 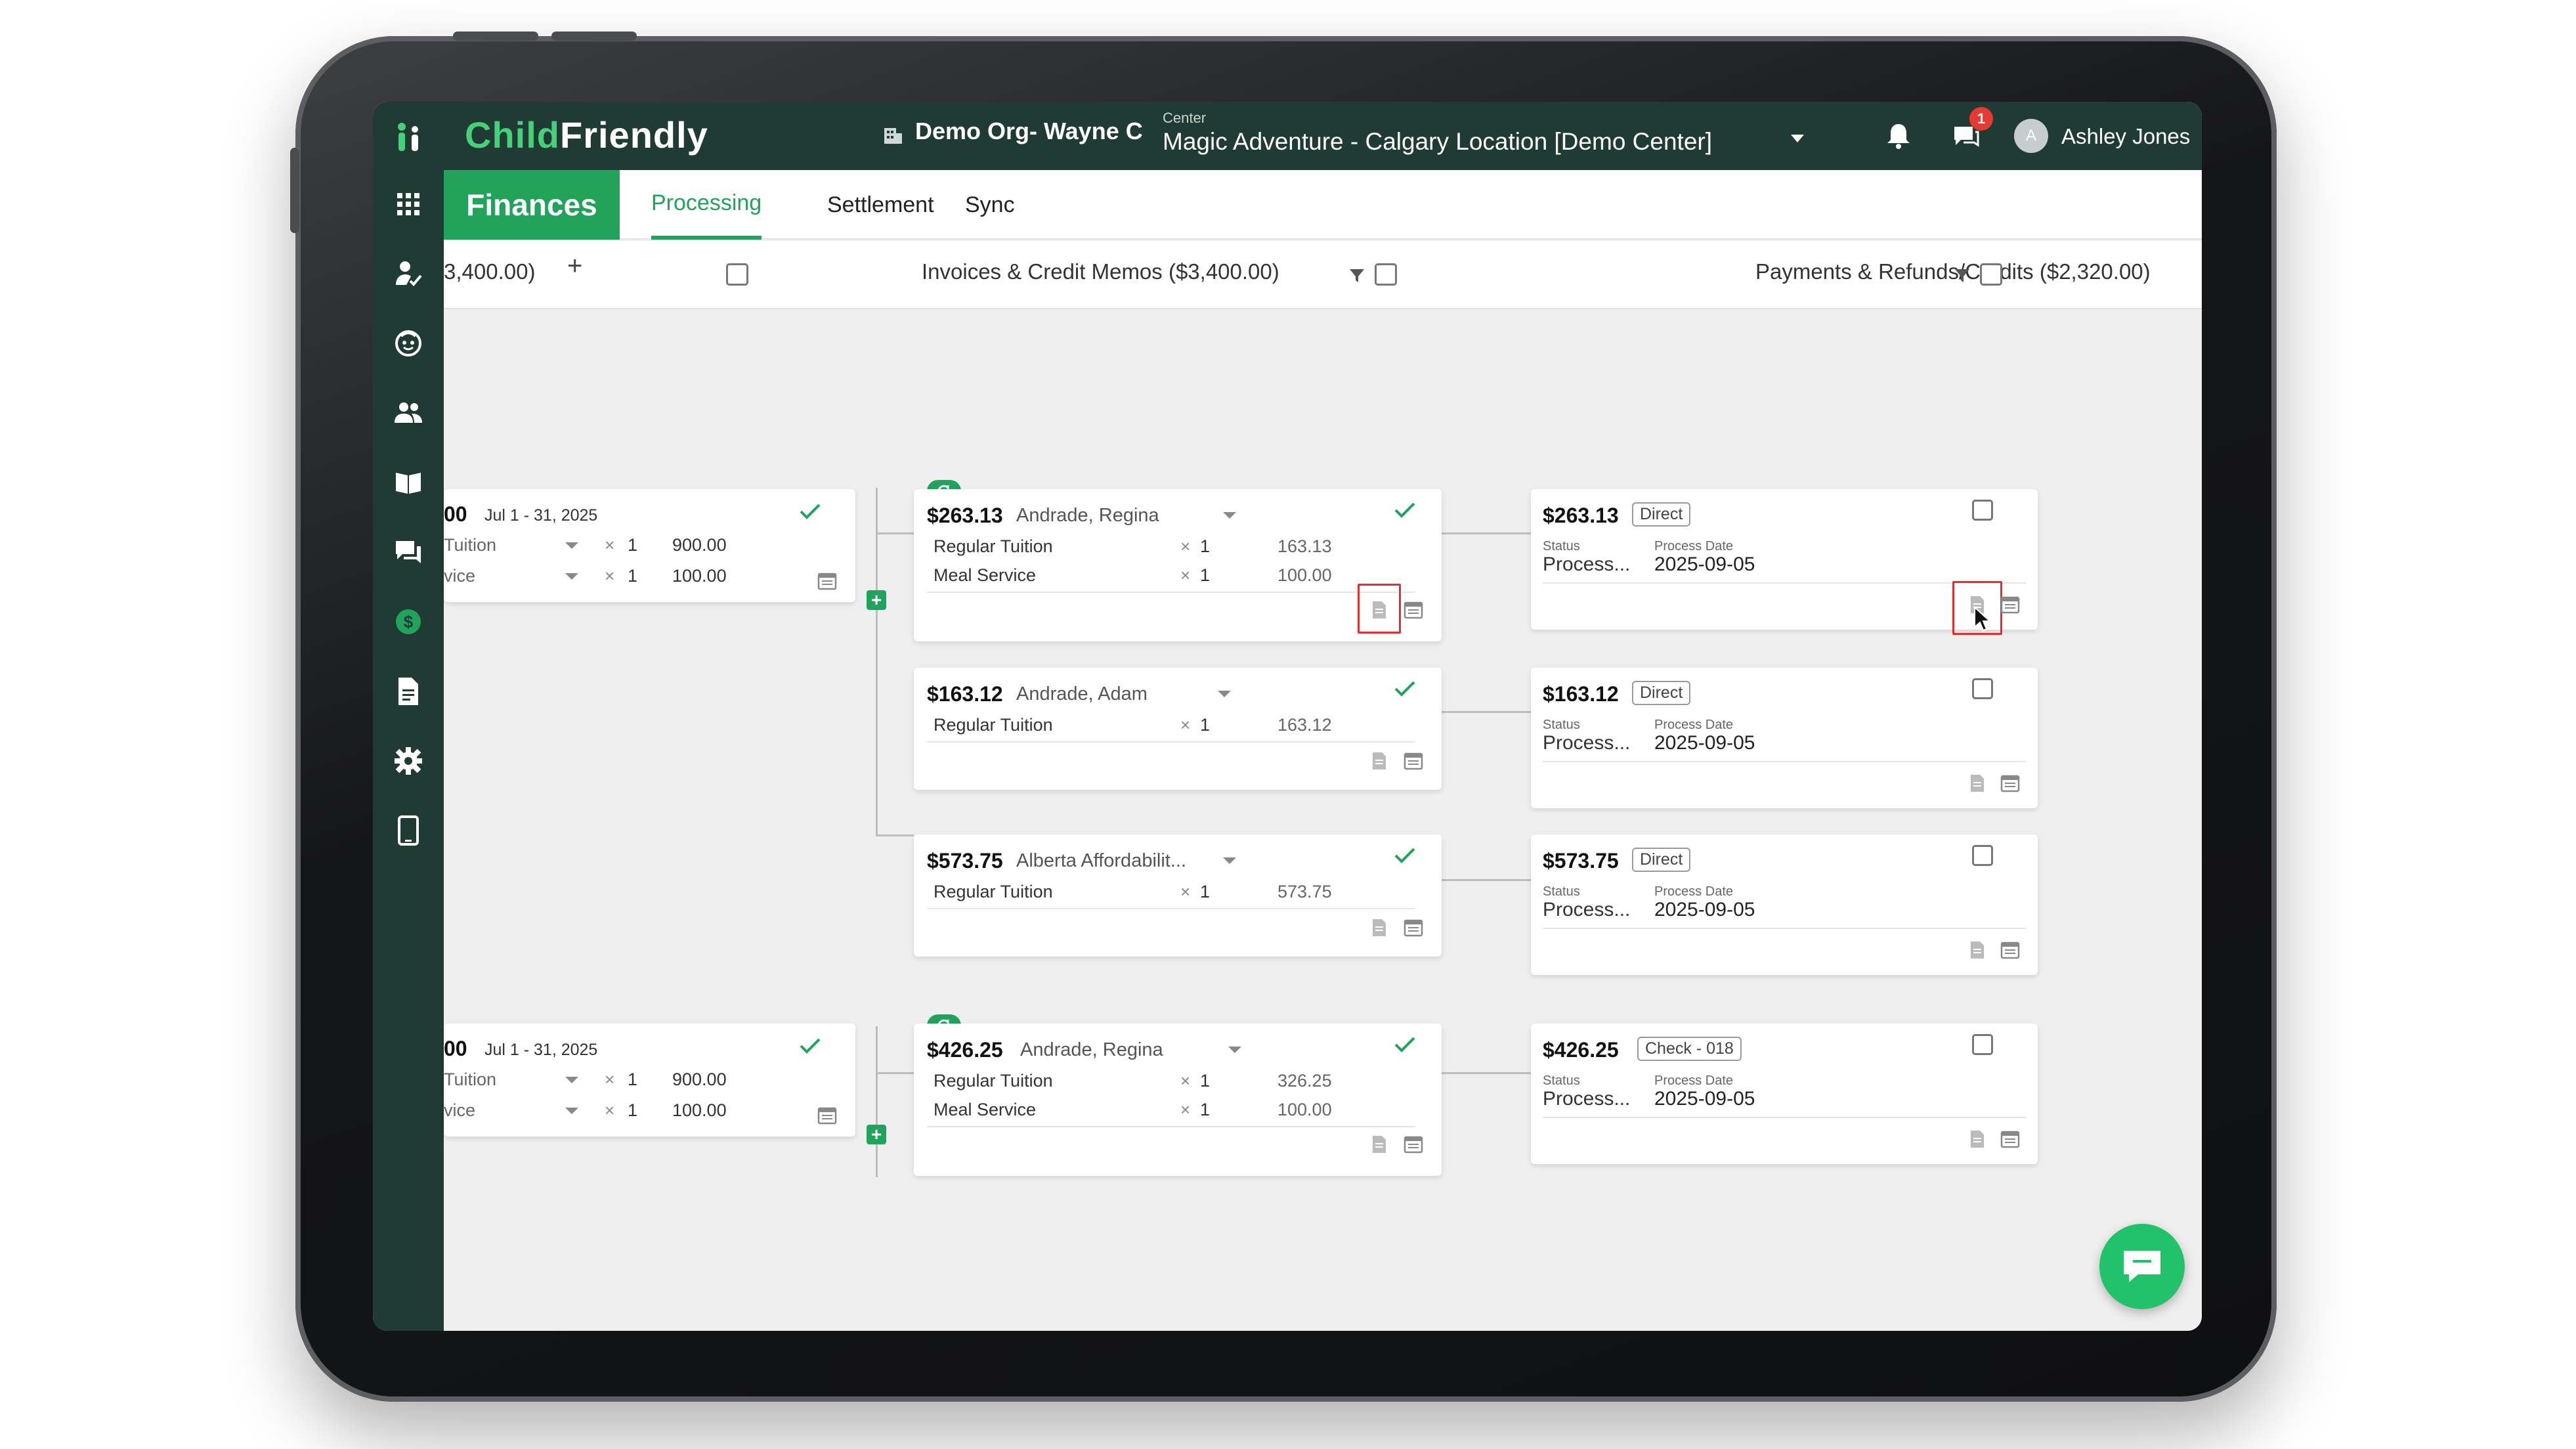 I want to click on add-button: +, so click(x=574, y=266).